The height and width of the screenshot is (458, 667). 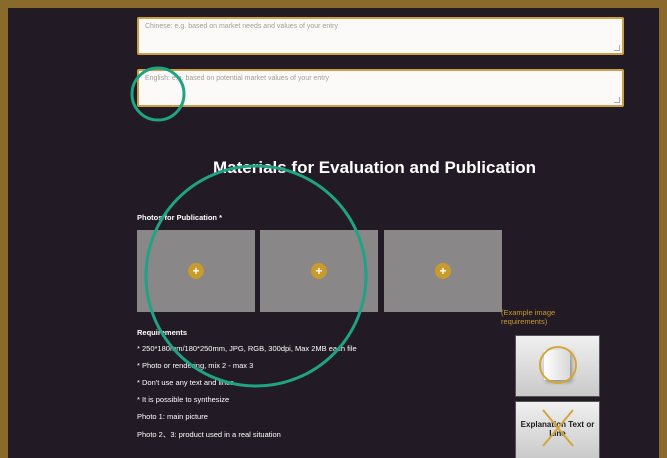 I want to click on example-thumbnail-good, so click(x=557, y=366).